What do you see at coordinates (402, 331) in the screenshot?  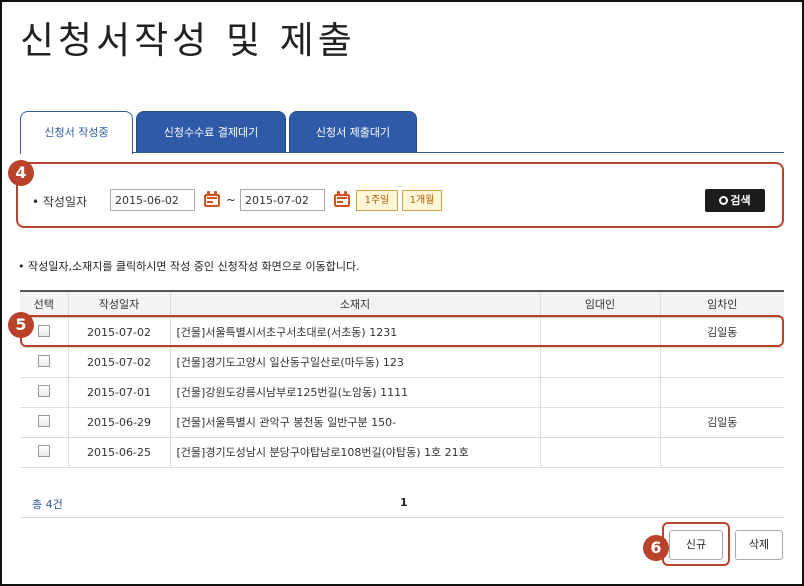 I see `row-highlight-frame` at bounding box center [402, 331].